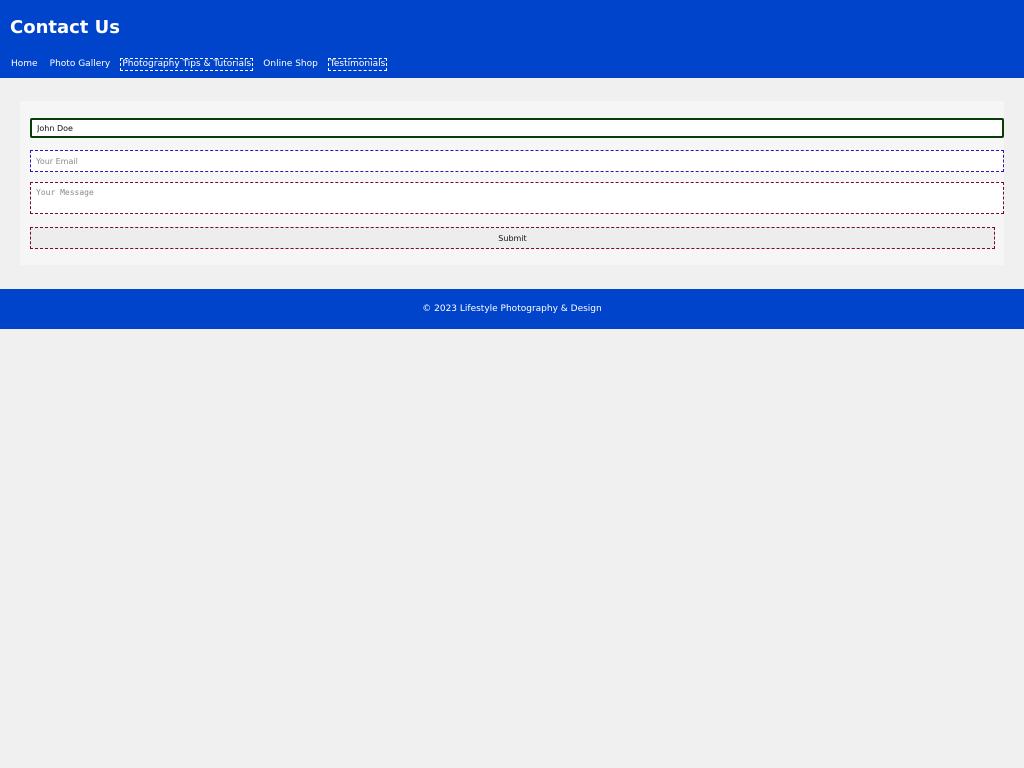 This screenshot has width=1024, height=768. I want to click on submit-button: Submit, so click(512, 238).